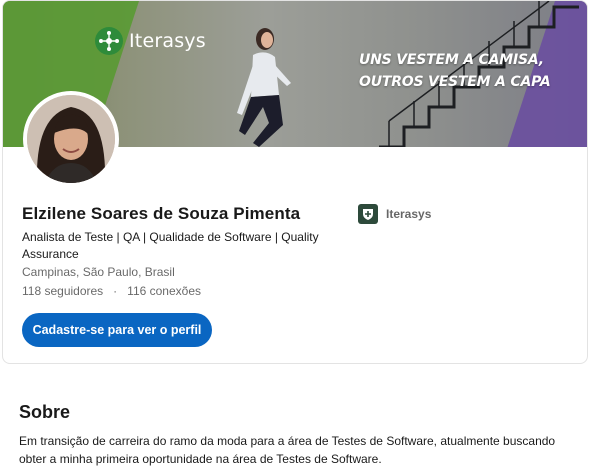 The image size is (606, 470). What do you see at coordinates (98, 272) in the screenshot?
I see `profile-location: Campinas, São Paulo, Brasil` at bounding box center [98, 272].